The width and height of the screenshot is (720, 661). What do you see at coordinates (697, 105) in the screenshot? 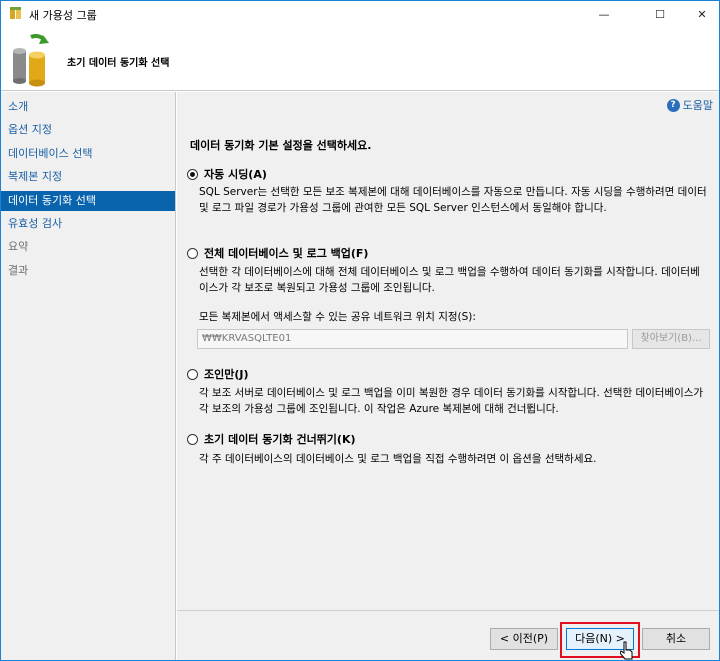
I see `help-label: 도움말` at bounding box center [697, 105].